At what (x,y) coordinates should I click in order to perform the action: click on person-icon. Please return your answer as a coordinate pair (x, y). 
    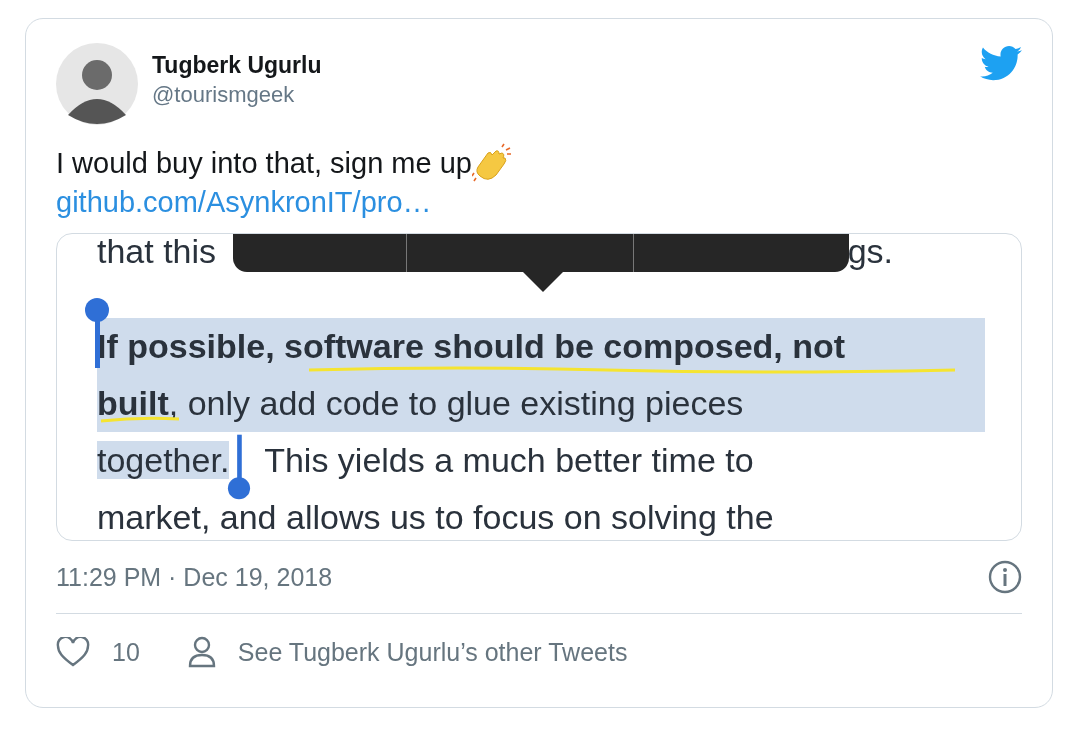
    Looking at the image, I should click on (201, 652).